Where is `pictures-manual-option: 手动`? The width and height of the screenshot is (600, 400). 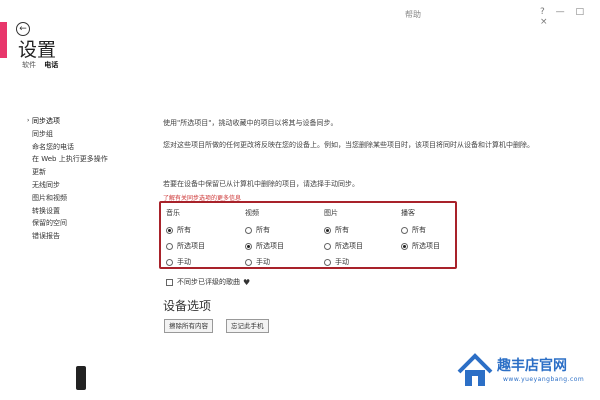
pictures-manual-option: 手动 is located at coordinates (361, 262).